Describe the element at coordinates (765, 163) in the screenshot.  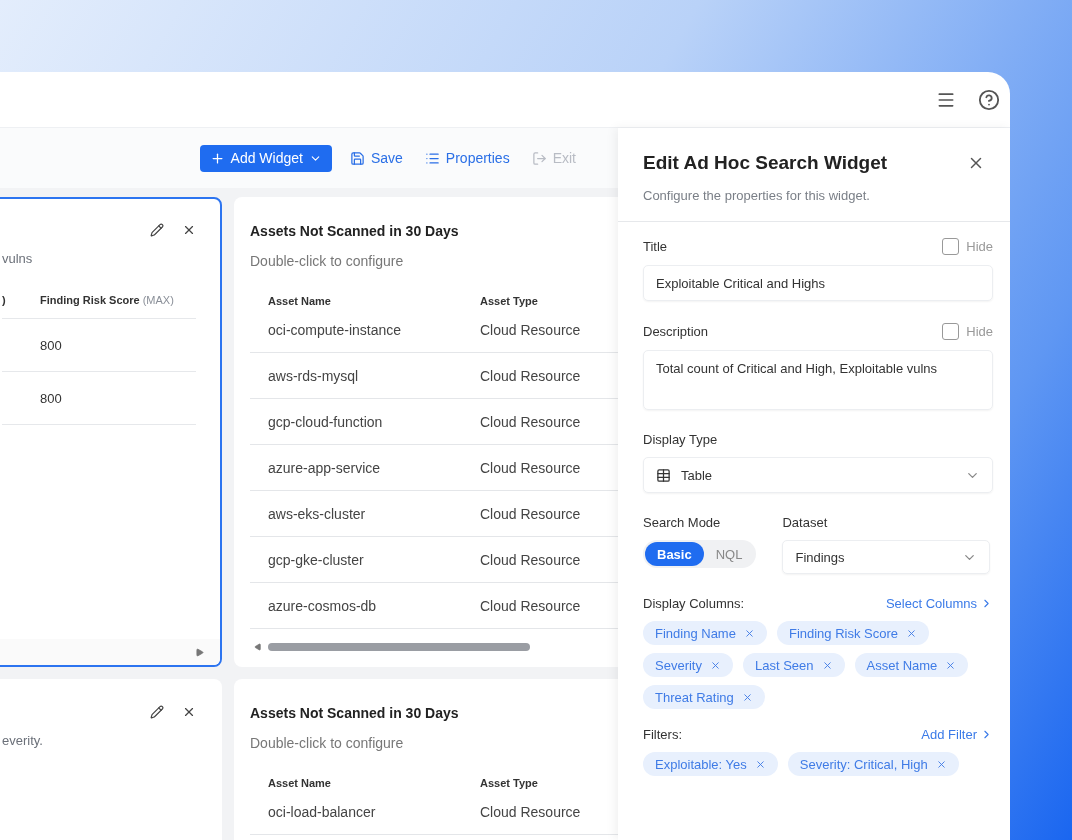
I see `panel-title: Edit Ad Hoc Search Widget` at that location.